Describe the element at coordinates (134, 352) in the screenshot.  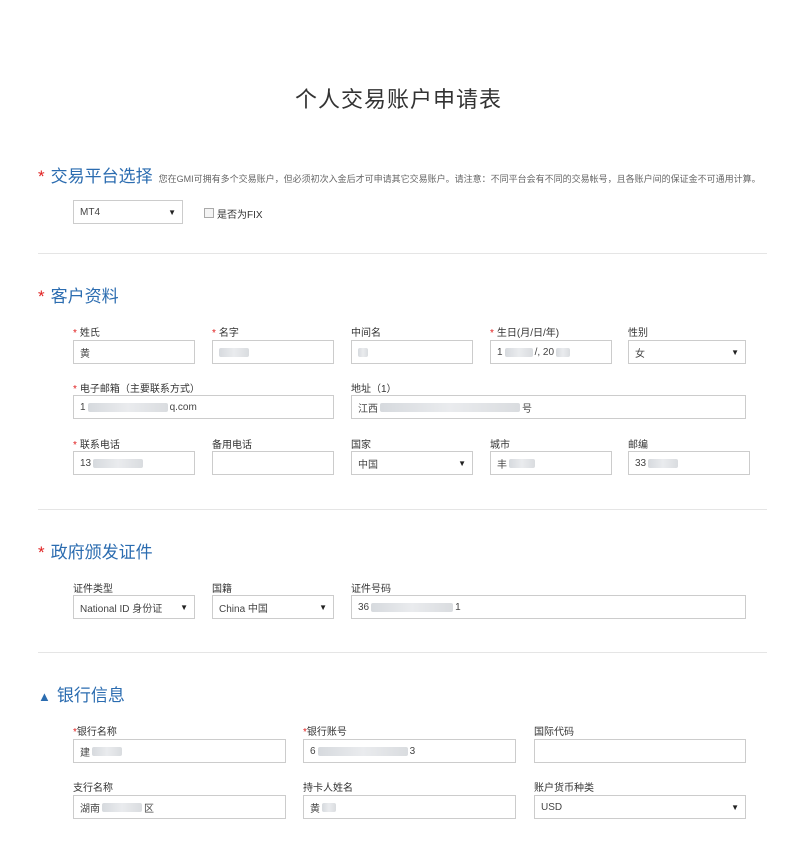
I see `last-name-field: 黄` at that location.